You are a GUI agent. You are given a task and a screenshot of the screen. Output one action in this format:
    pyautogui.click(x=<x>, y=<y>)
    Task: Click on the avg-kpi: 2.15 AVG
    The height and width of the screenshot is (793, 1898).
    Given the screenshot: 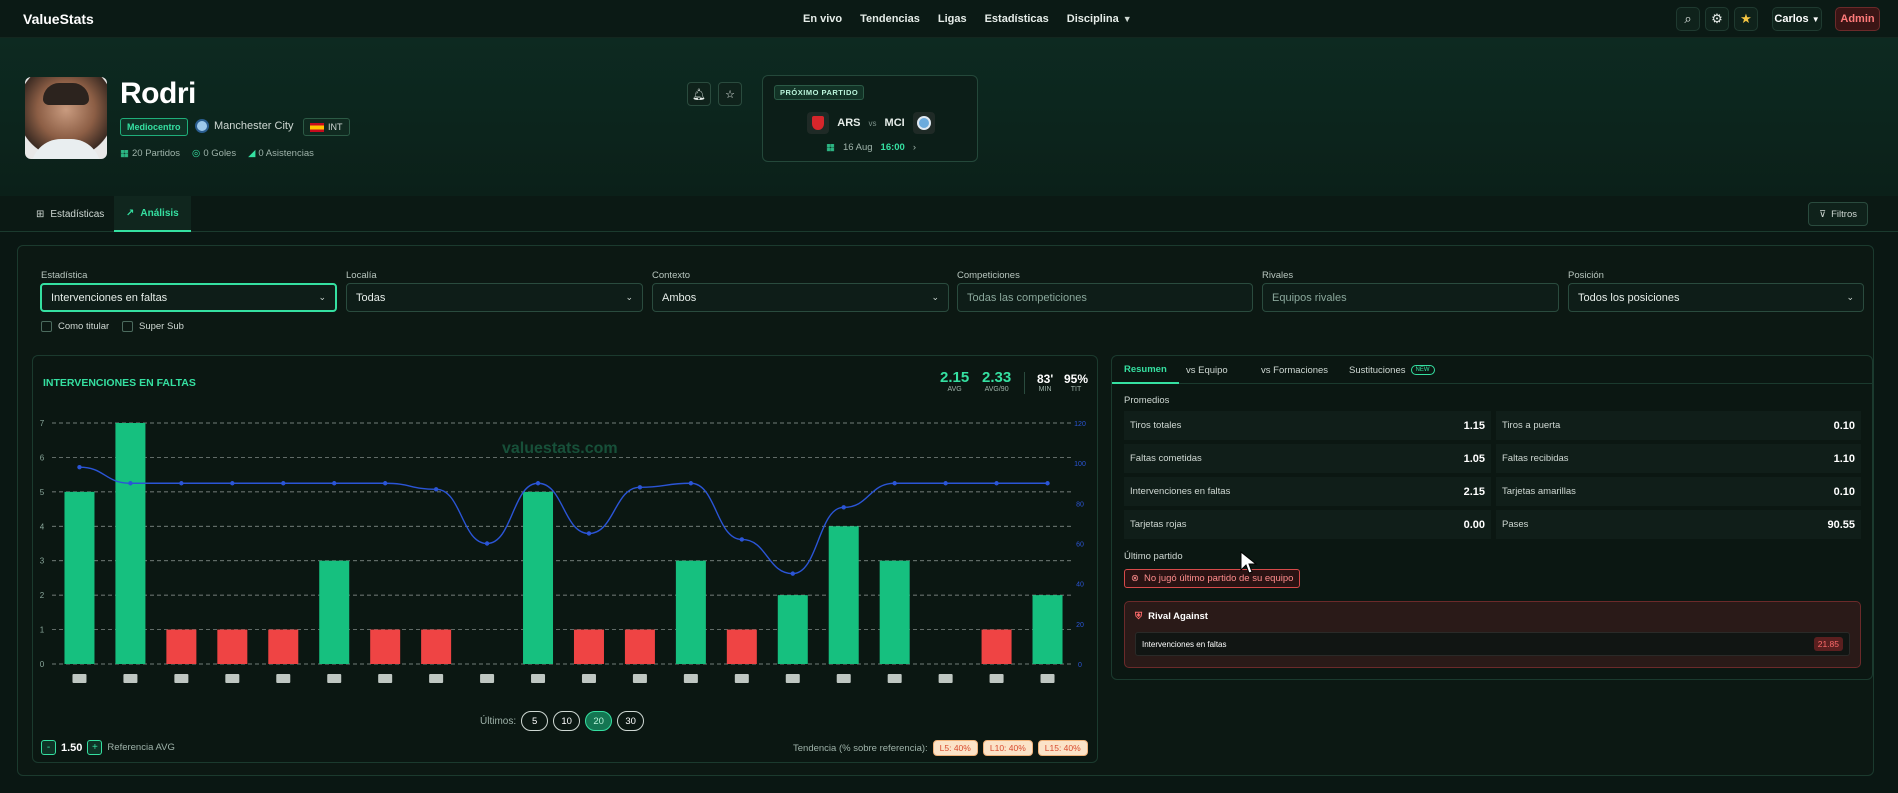 What is the action you would take?
    pyautogui.click(x=954, y=381)
    